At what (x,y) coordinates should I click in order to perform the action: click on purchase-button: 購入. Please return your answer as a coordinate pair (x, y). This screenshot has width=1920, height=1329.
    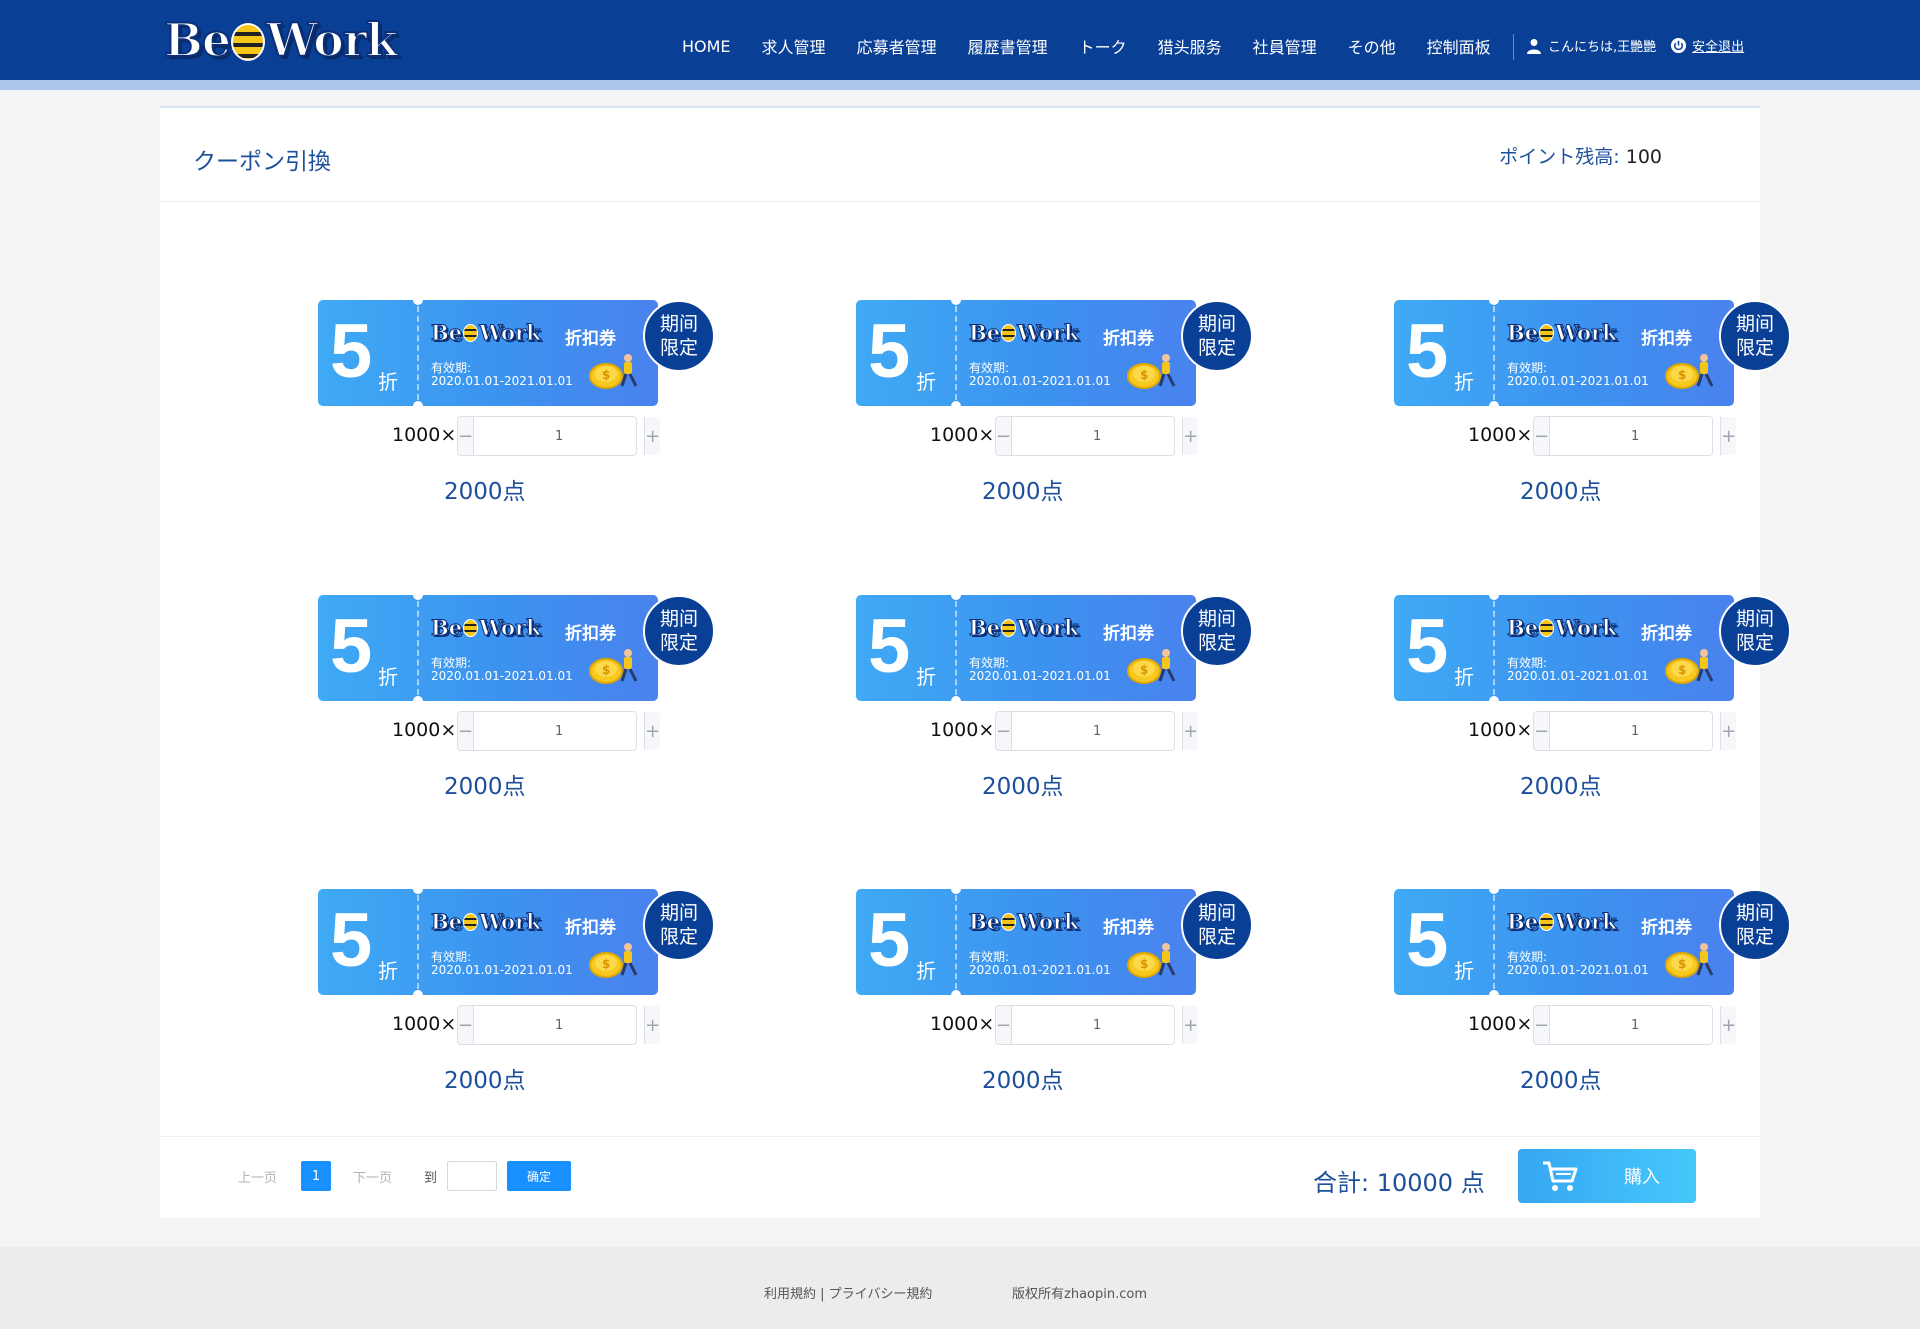
    Looking at the image, I should click on (1607, 1176).